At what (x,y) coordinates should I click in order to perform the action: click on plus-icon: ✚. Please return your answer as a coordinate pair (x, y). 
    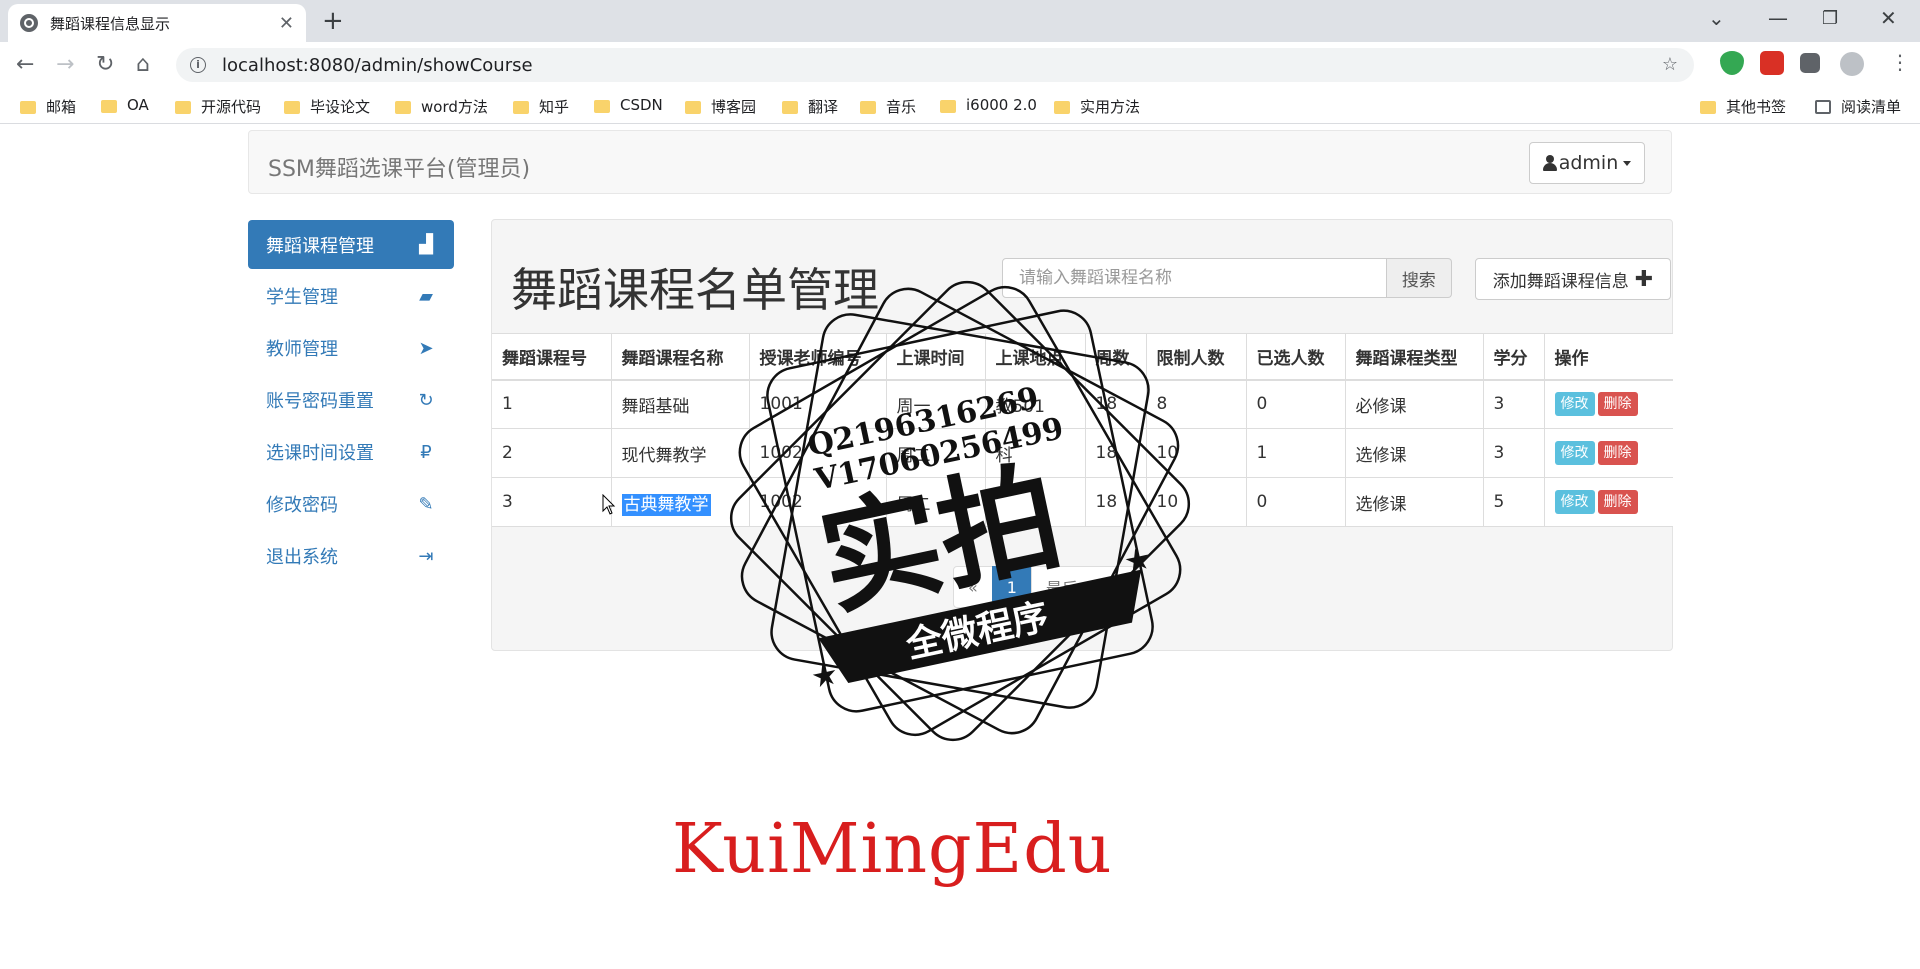
    Looking at the image, I should click on (1644, 279).